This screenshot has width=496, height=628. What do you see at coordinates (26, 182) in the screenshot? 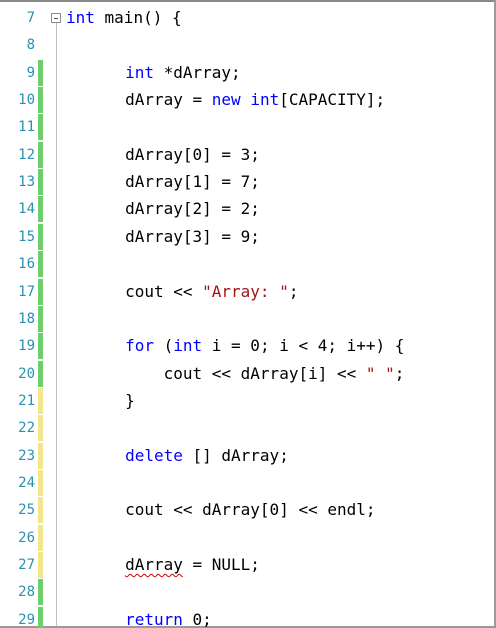
I see `line-number: 13` at bounding box center [26, 182].